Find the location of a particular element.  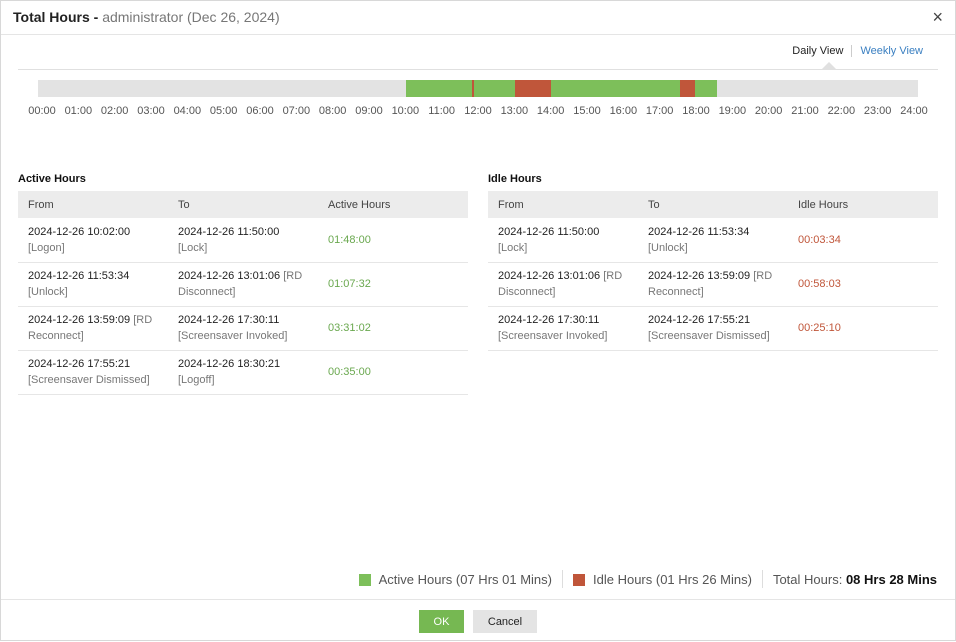

idle-col-hours: Idle Hours is located at coordinates (863, 204).